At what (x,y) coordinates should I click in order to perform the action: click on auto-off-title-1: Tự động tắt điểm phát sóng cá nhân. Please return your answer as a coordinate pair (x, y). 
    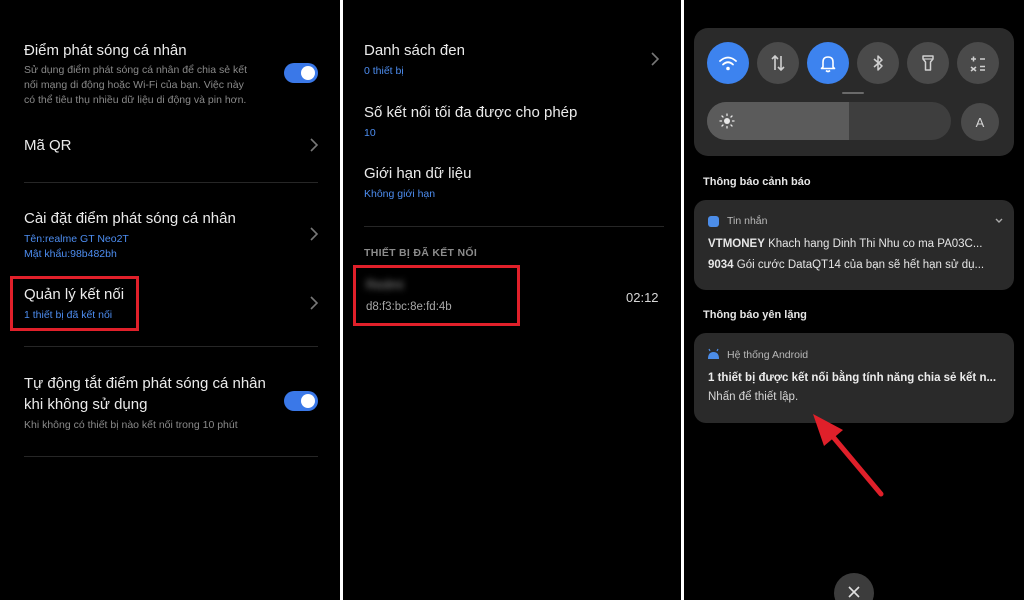
    Looking at the image, I should click on (145, 383).